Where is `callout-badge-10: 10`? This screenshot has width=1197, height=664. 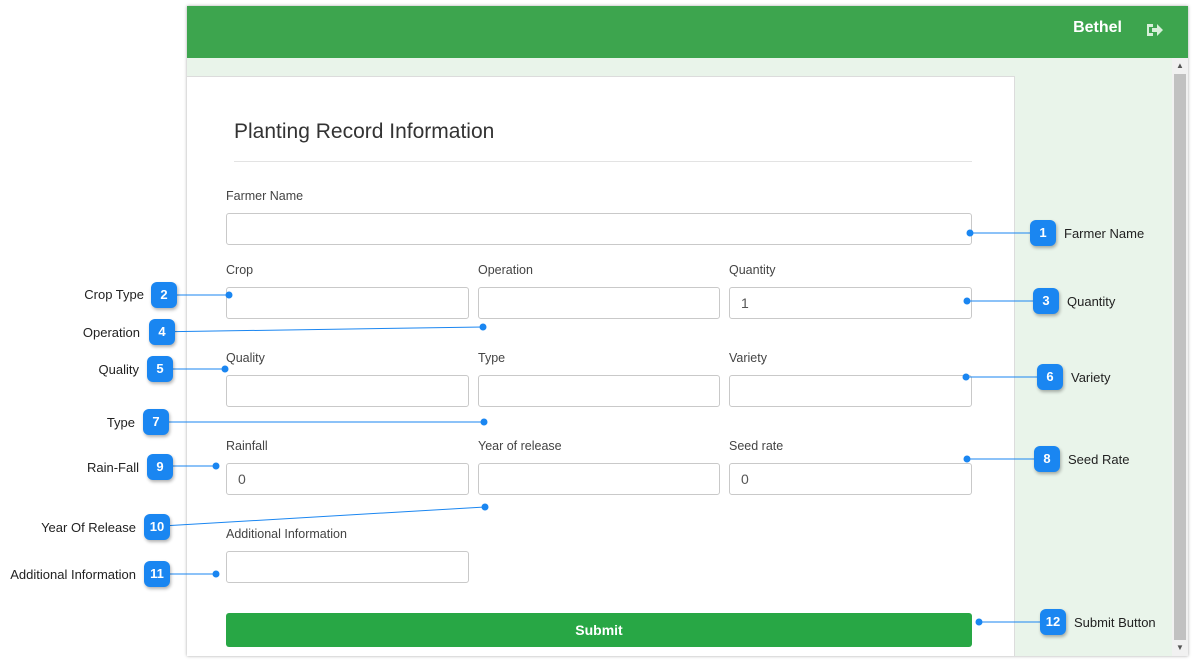
callout-badge-10: 10 is located at coordinates (157, 527).